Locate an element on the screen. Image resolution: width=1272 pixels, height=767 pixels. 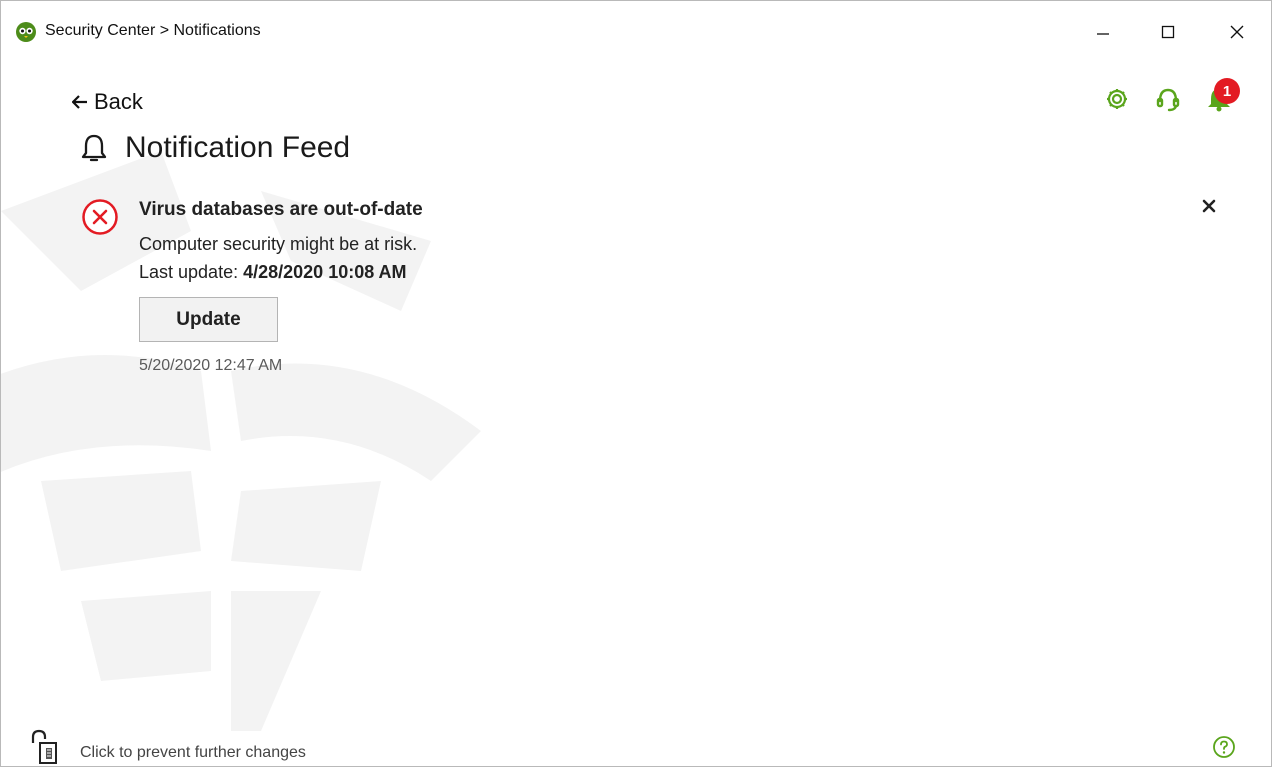
update-button: Update is located at coordinates (208, 319).